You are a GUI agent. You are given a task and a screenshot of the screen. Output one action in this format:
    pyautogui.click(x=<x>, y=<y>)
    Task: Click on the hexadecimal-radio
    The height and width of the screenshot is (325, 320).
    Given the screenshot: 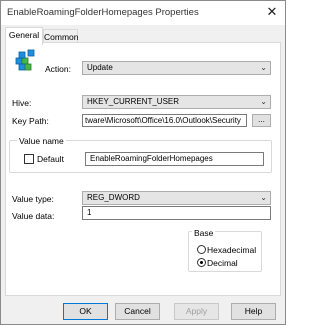 What is the action you would take?
    pyautogui.click(x=201, y=249)
    